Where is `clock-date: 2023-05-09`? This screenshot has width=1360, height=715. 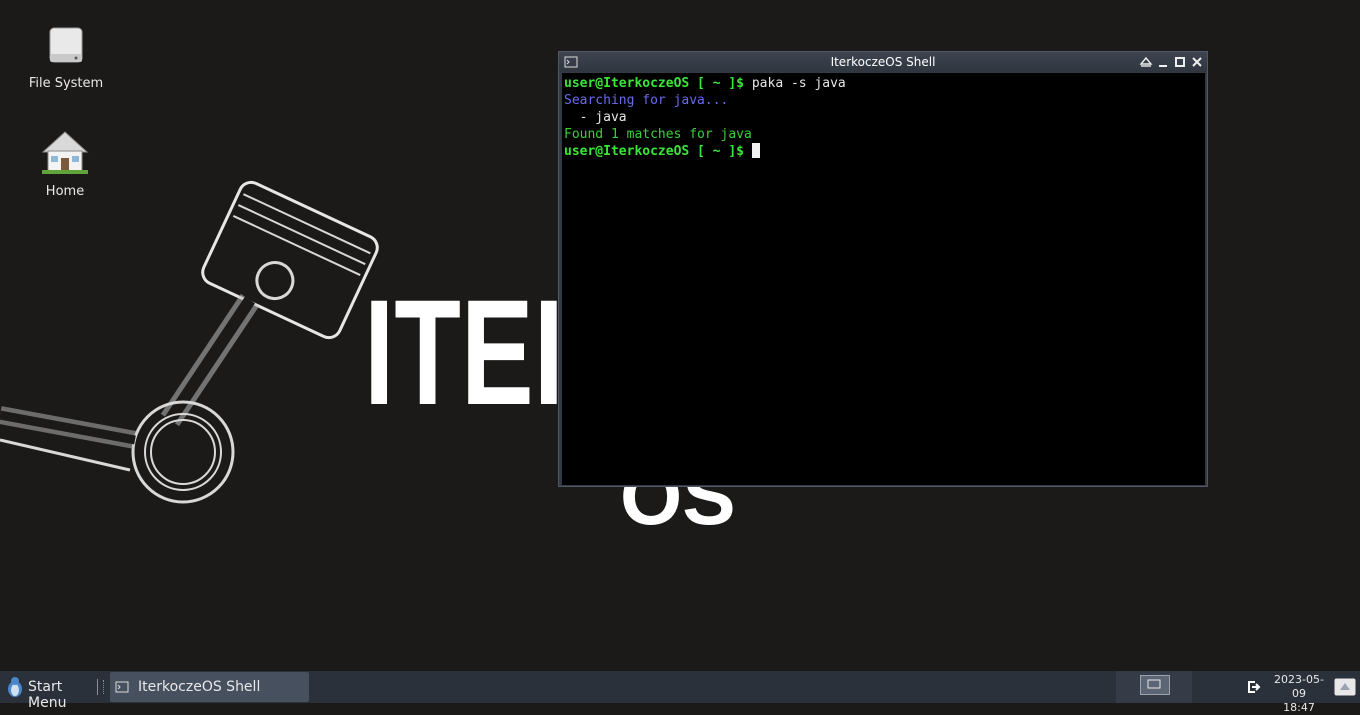 clock-date: 2023-05-09 is located at coordinates (1299, 686).